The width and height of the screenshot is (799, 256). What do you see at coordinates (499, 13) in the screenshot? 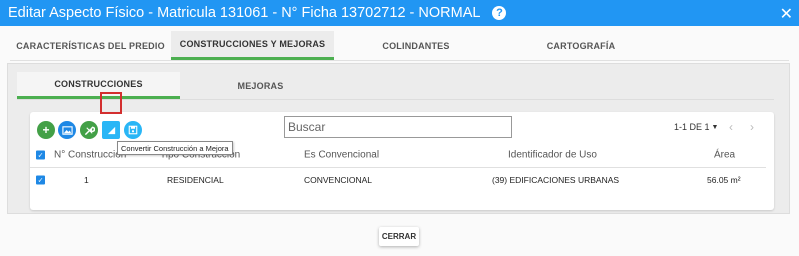
I see `help-icon: ?` at bounding box center [499, 13].